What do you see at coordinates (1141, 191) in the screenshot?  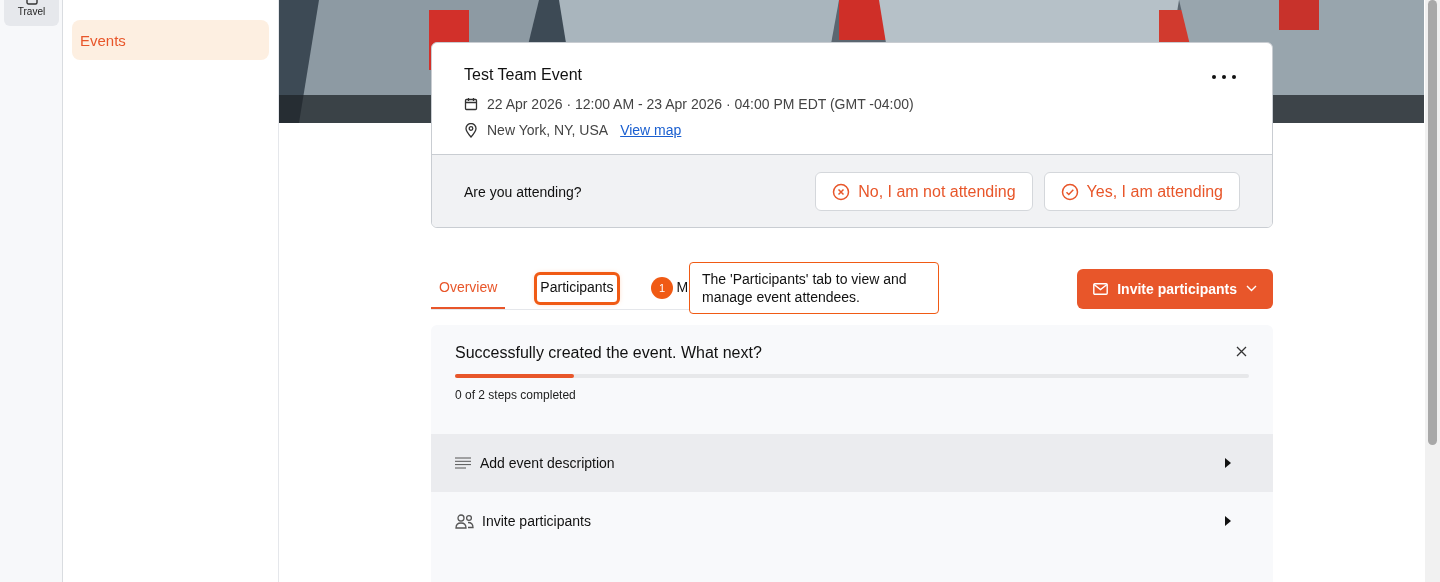 I see `accept-button: Yes, I am attending` at bounding box center [1141, 191].